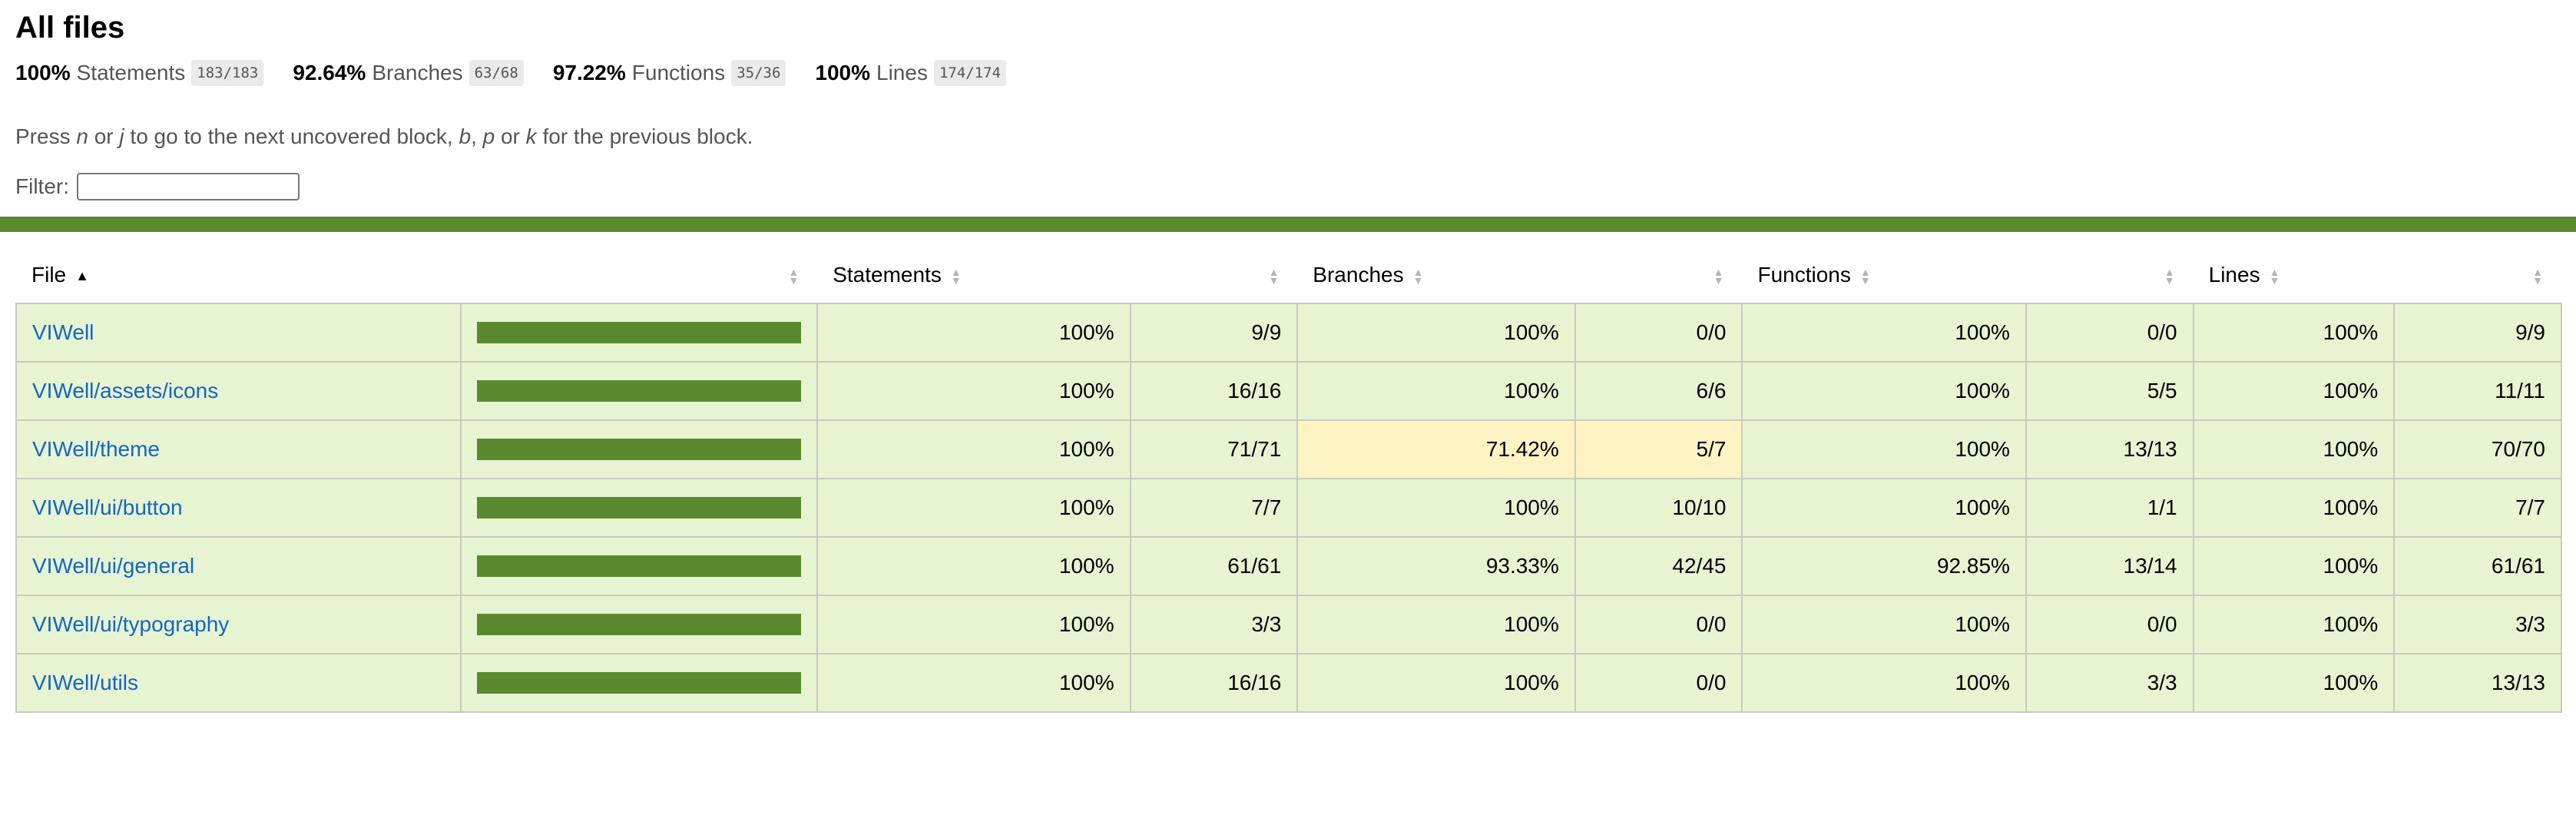 This screenshot has width=2576, height=825. What do you see at coordinates (2110, 275) in the screenshot?
I see `column-header-functions-fraction: ▲ ▼` at bounding box center [2110, 275].